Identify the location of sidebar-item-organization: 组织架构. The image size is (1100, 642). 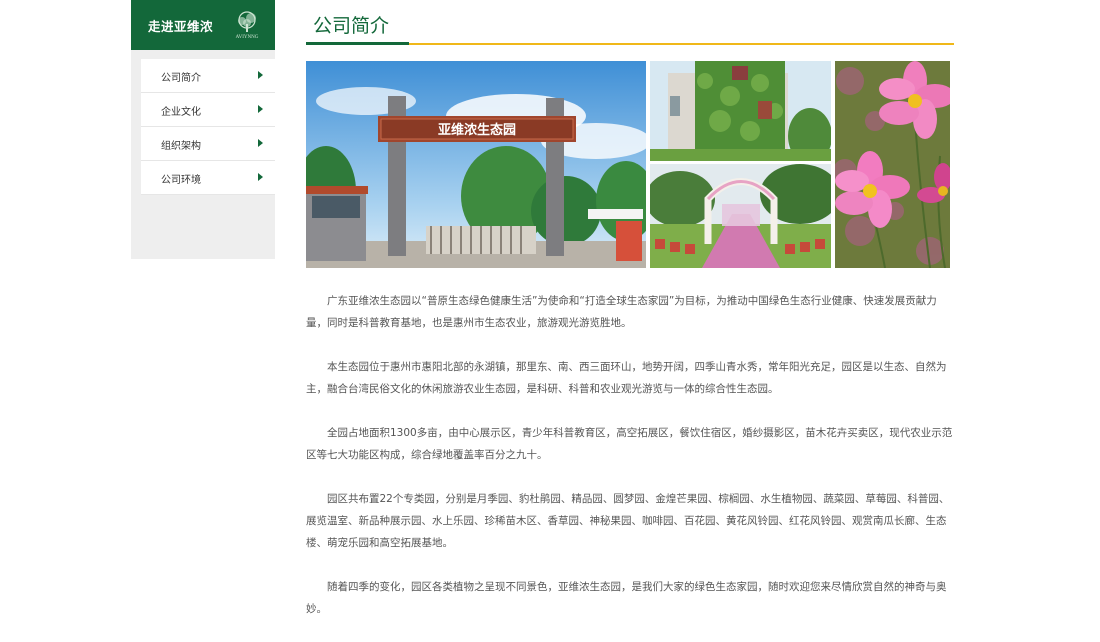
(208, 144).